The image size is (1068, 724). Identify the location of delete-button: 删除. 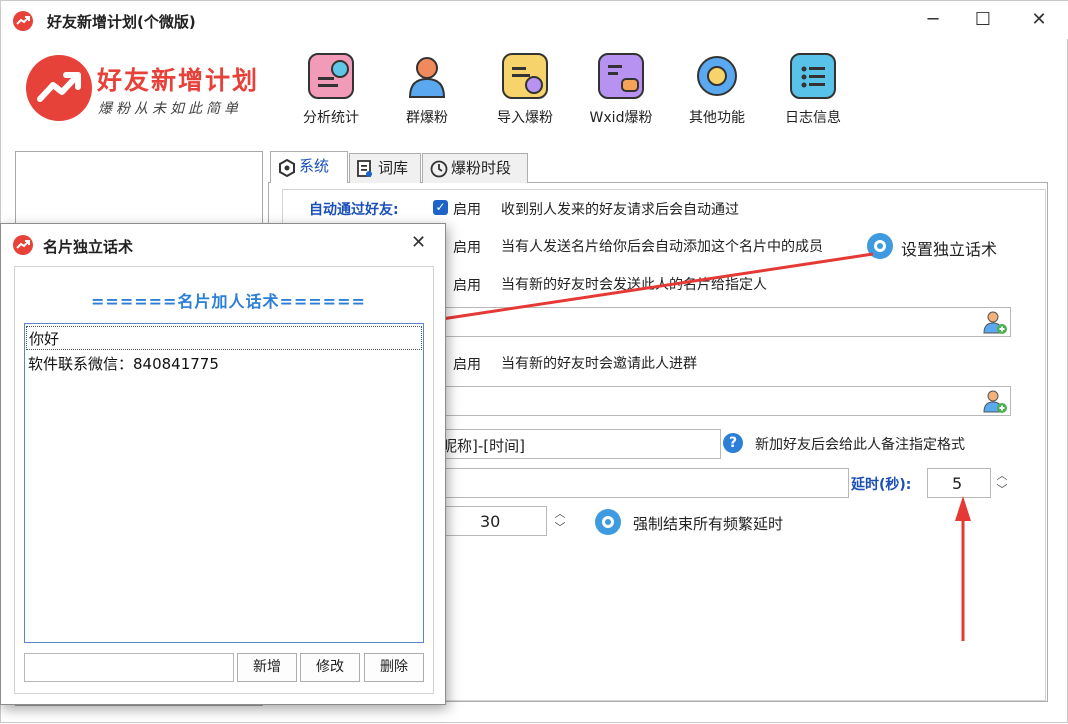
(394, 667).